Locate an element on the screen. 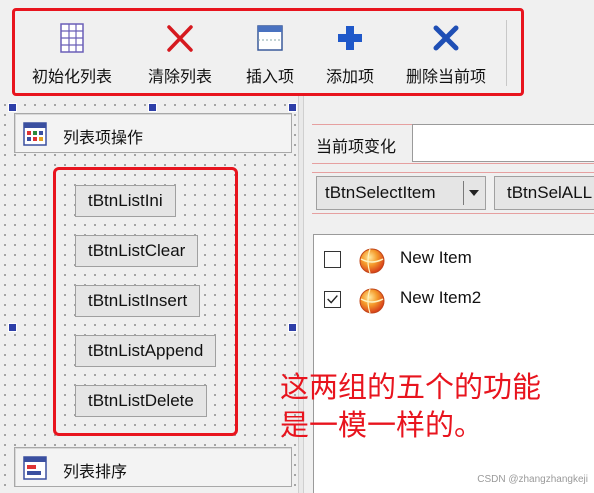 The width and height of the screenshot is (594, 493). item-checkbox-checked is located at coordinates (332, 299).